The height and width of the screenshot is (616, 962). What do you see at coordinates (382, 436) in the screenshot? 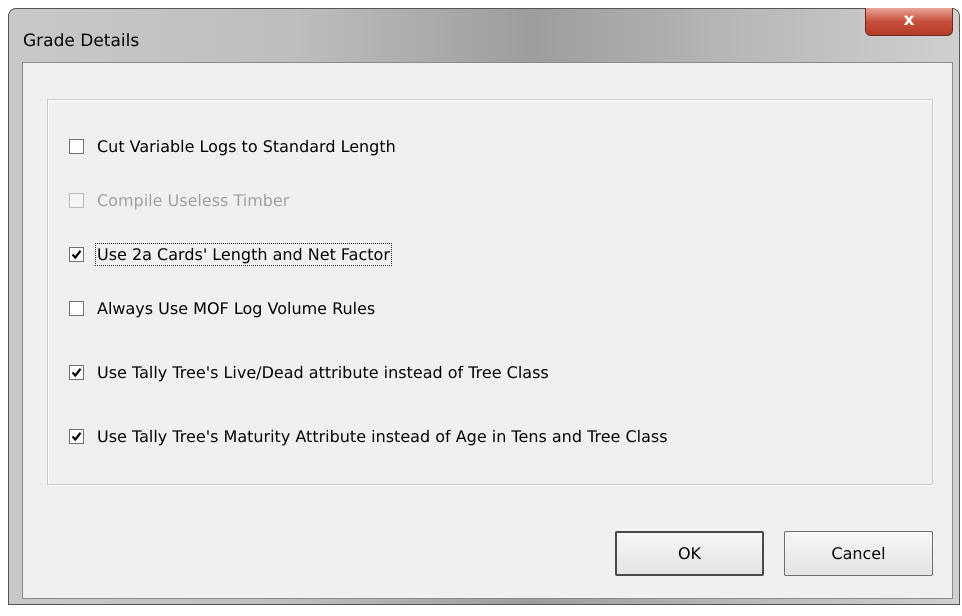
I see `checkbox-label: Use Tally Tree's Maturity Attribute instead of Age in Tens and Tree Class` at bounding box center [382, 436].